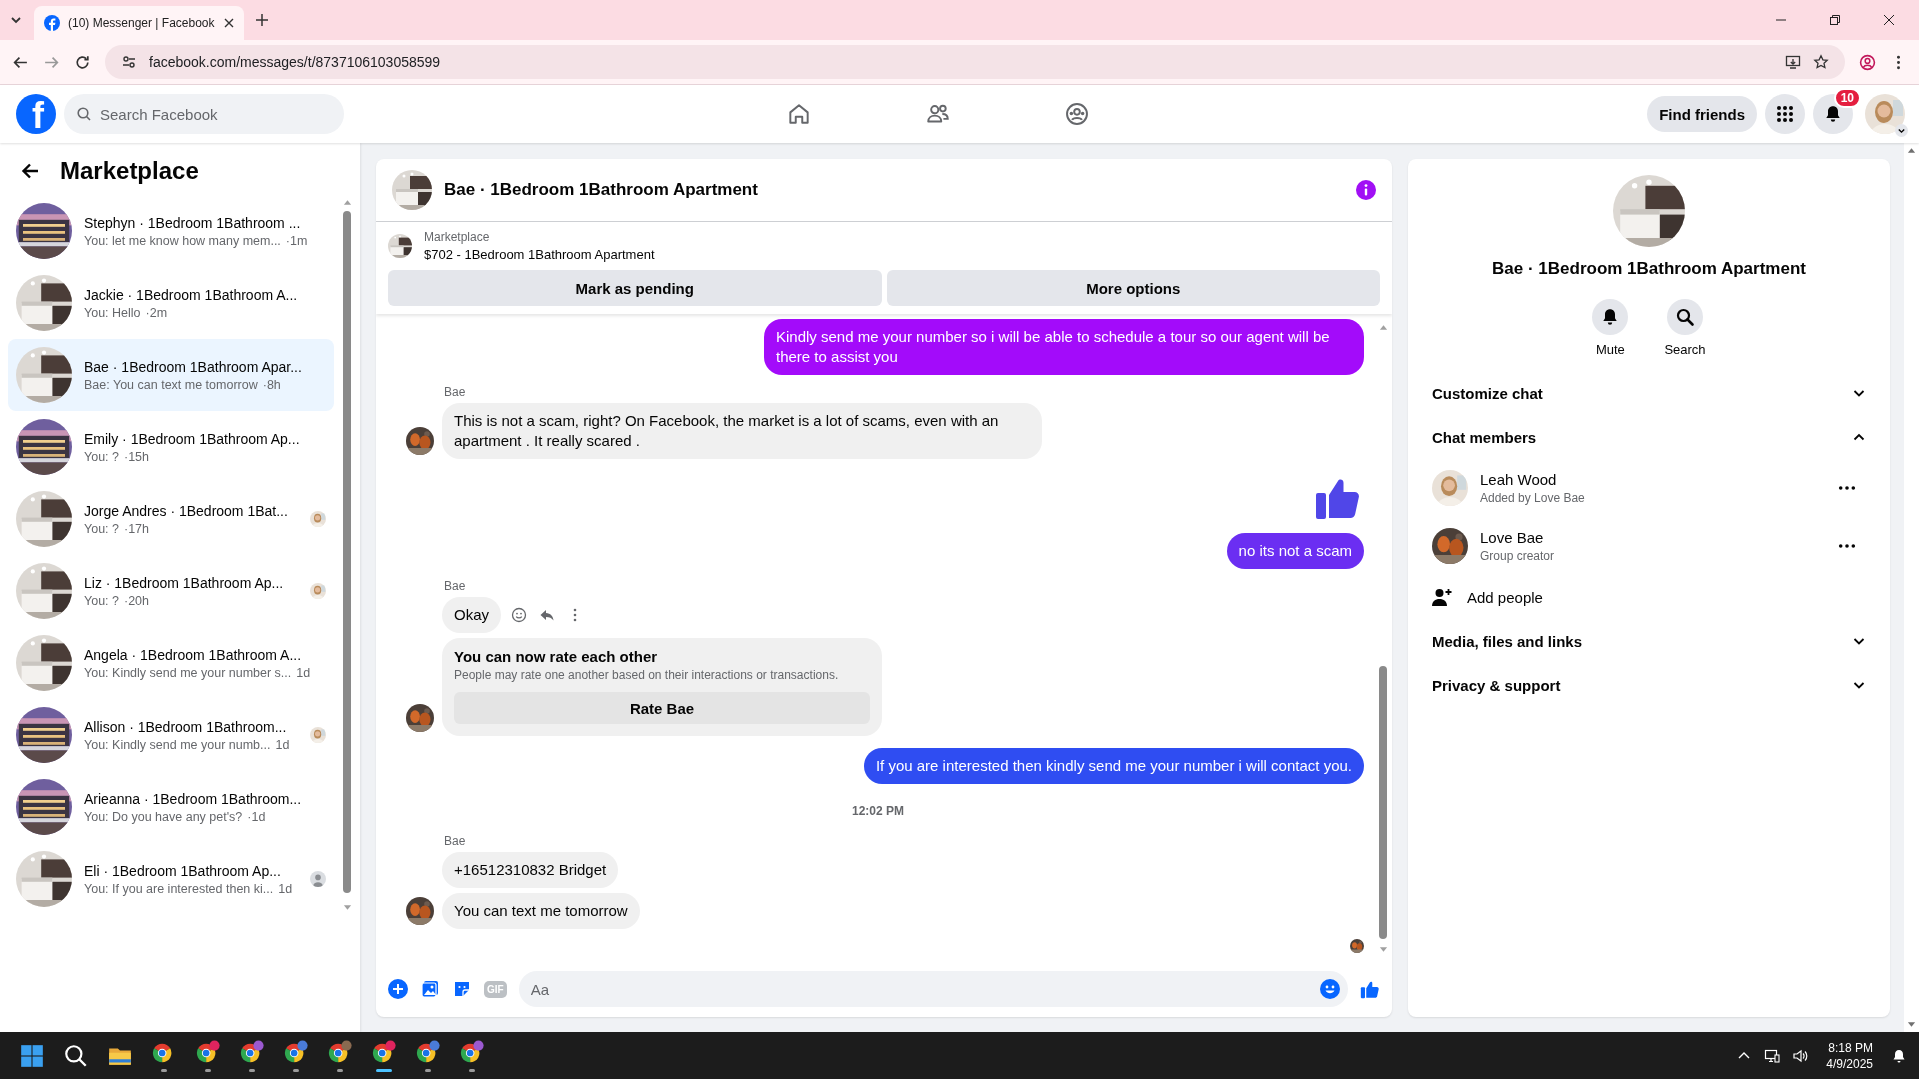 The width and height of the screenshot is (1919, 1079). I want to click on message-input: Aa, so click(933, 989).